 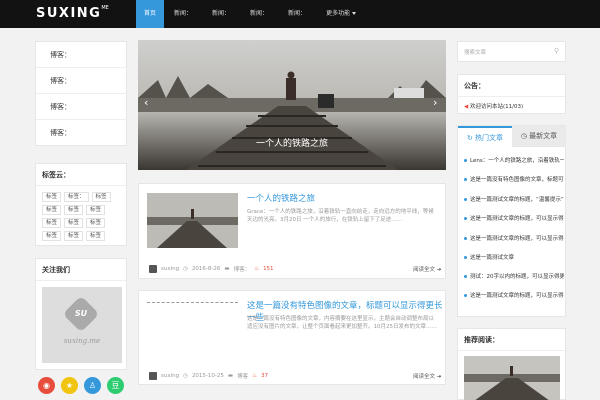 I want to click on qr-code-image: SU suxing.me, so click(x=82, y=325).